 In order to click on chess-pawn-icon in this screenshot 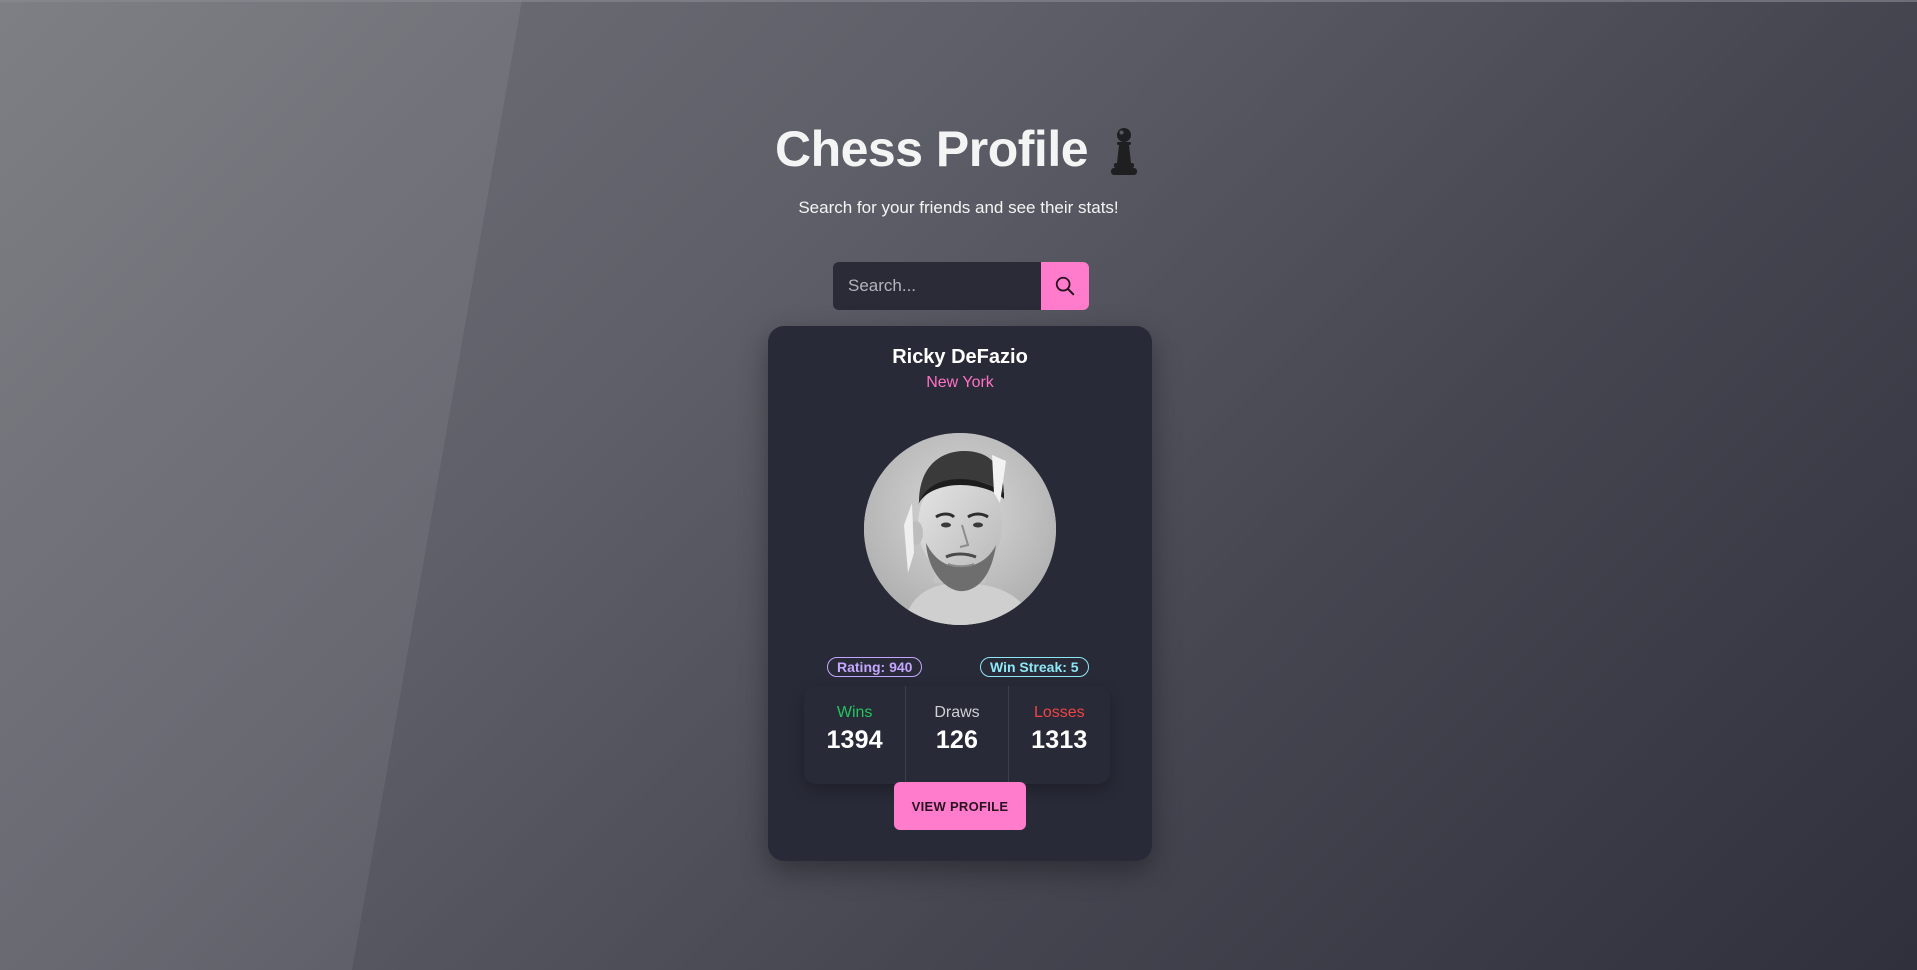, I will do `click(1124, 151)`.